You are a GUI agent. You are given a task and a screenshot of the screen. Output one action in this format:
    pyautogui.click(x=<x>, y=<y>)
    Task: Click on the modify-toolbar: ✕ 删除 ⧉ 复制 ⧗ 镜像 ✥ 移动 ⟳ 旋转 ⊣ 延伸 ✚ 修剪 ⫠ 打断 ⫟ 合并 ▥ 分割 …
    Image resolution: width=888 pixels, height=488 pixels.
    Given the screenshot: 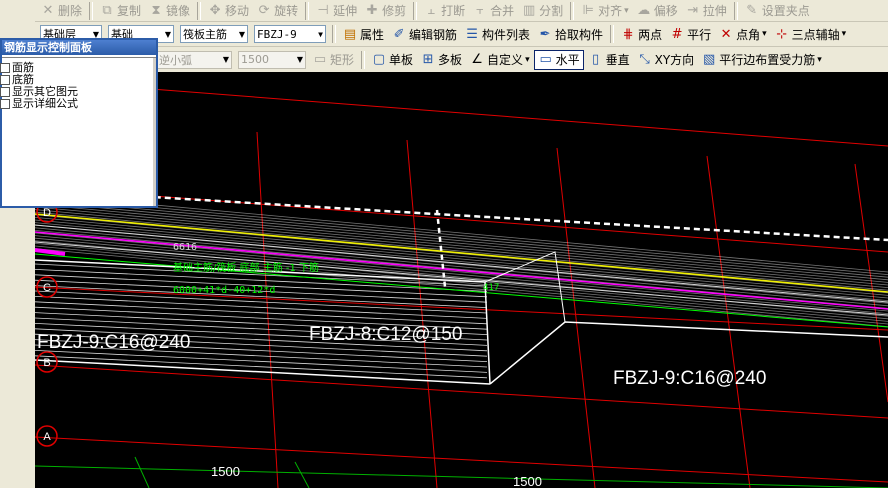 What is the action you would take?
    pyautogui.click(x=461, y=11)
    